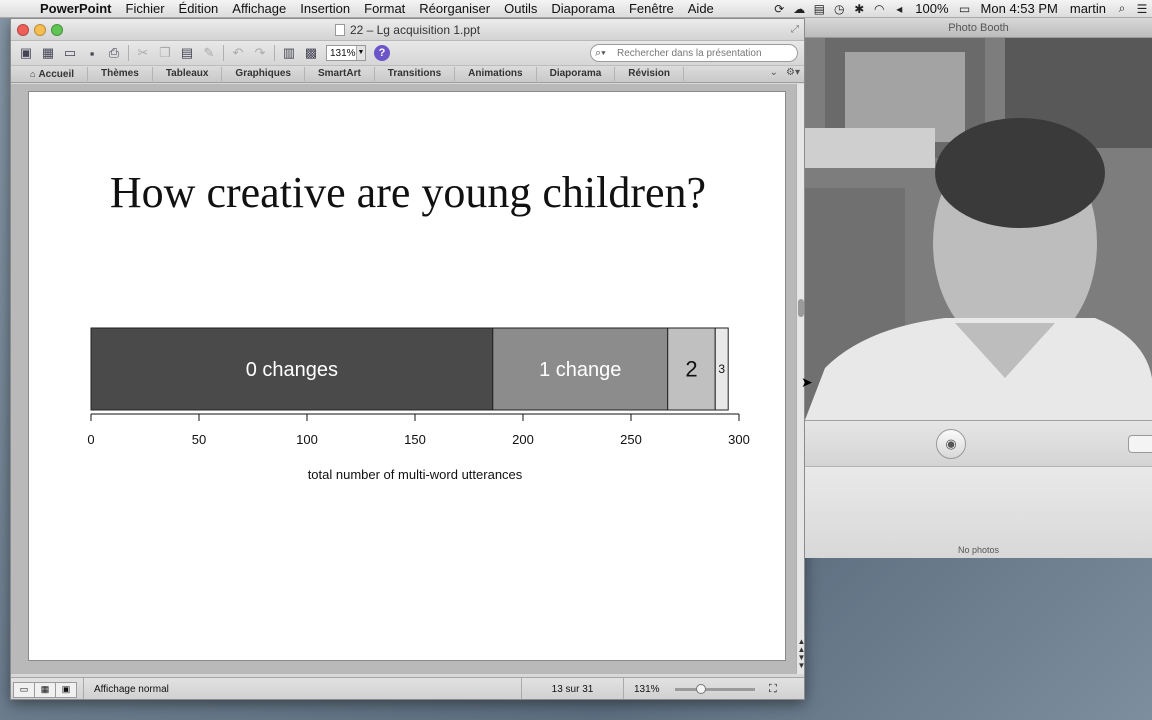 The height and width of the screenshot is (720, 1152). I want to click on cloud-icon: ☁, so click(799, 9).